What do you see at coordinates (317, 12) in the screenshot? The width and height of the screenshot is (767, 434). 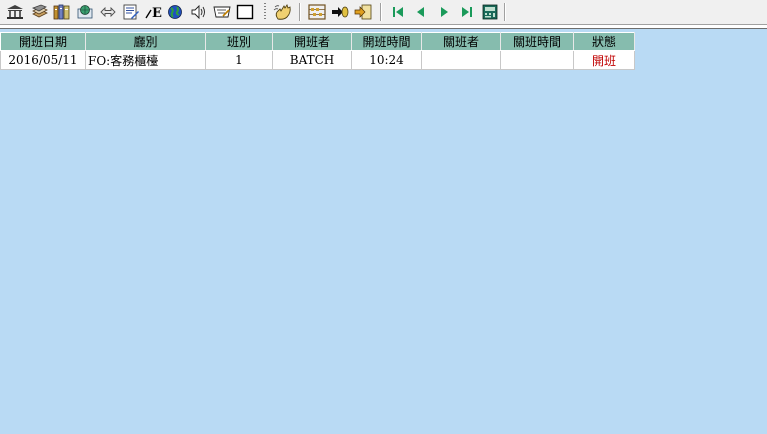 I see `abacus-icon` at bounding box center [317, 12].